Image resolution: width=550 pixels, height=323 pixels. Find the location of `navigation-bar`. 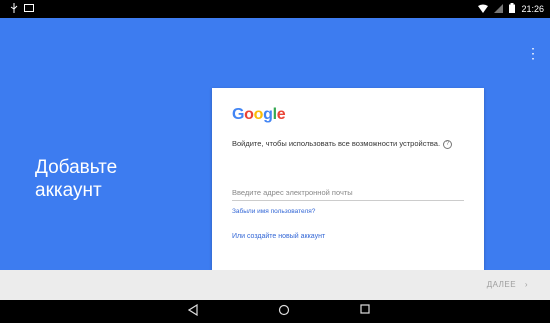

navigation-bar is located at coordinates (275, 311).